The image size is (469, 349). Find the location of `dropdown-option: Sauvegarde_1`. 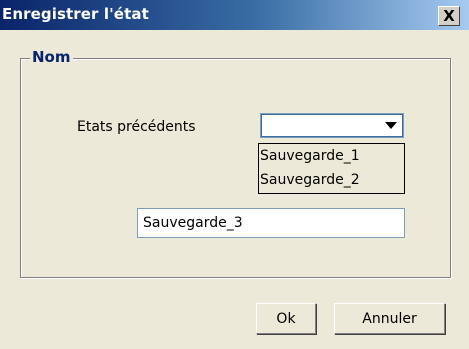

dropdown-option: Sauvegarde_1 is located at coordinates (331, 156).